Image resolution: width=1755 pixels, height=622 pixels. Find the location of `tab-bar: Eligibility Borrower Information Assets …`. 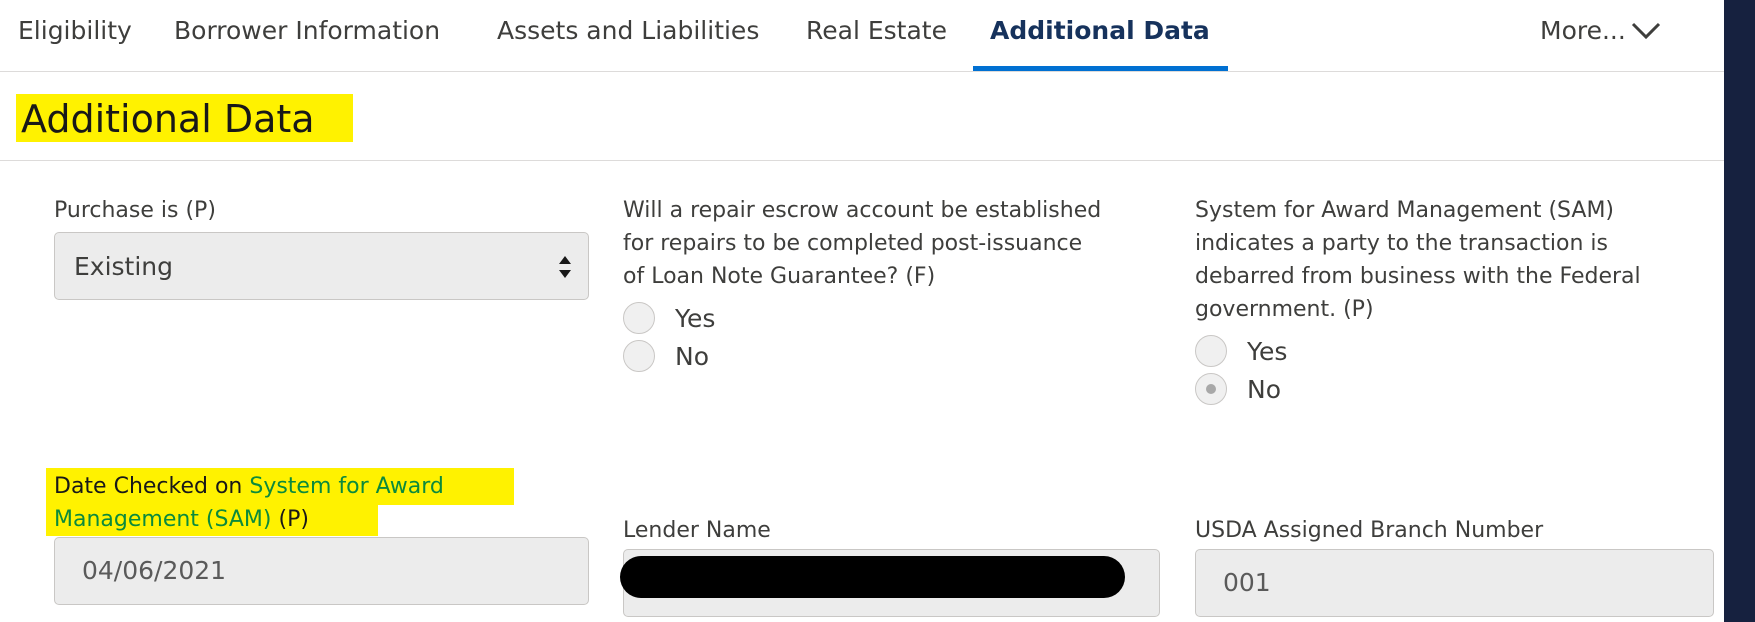

tab-bar: Eligibility Borrower Information Assets … is located at coordinates (862, 36).